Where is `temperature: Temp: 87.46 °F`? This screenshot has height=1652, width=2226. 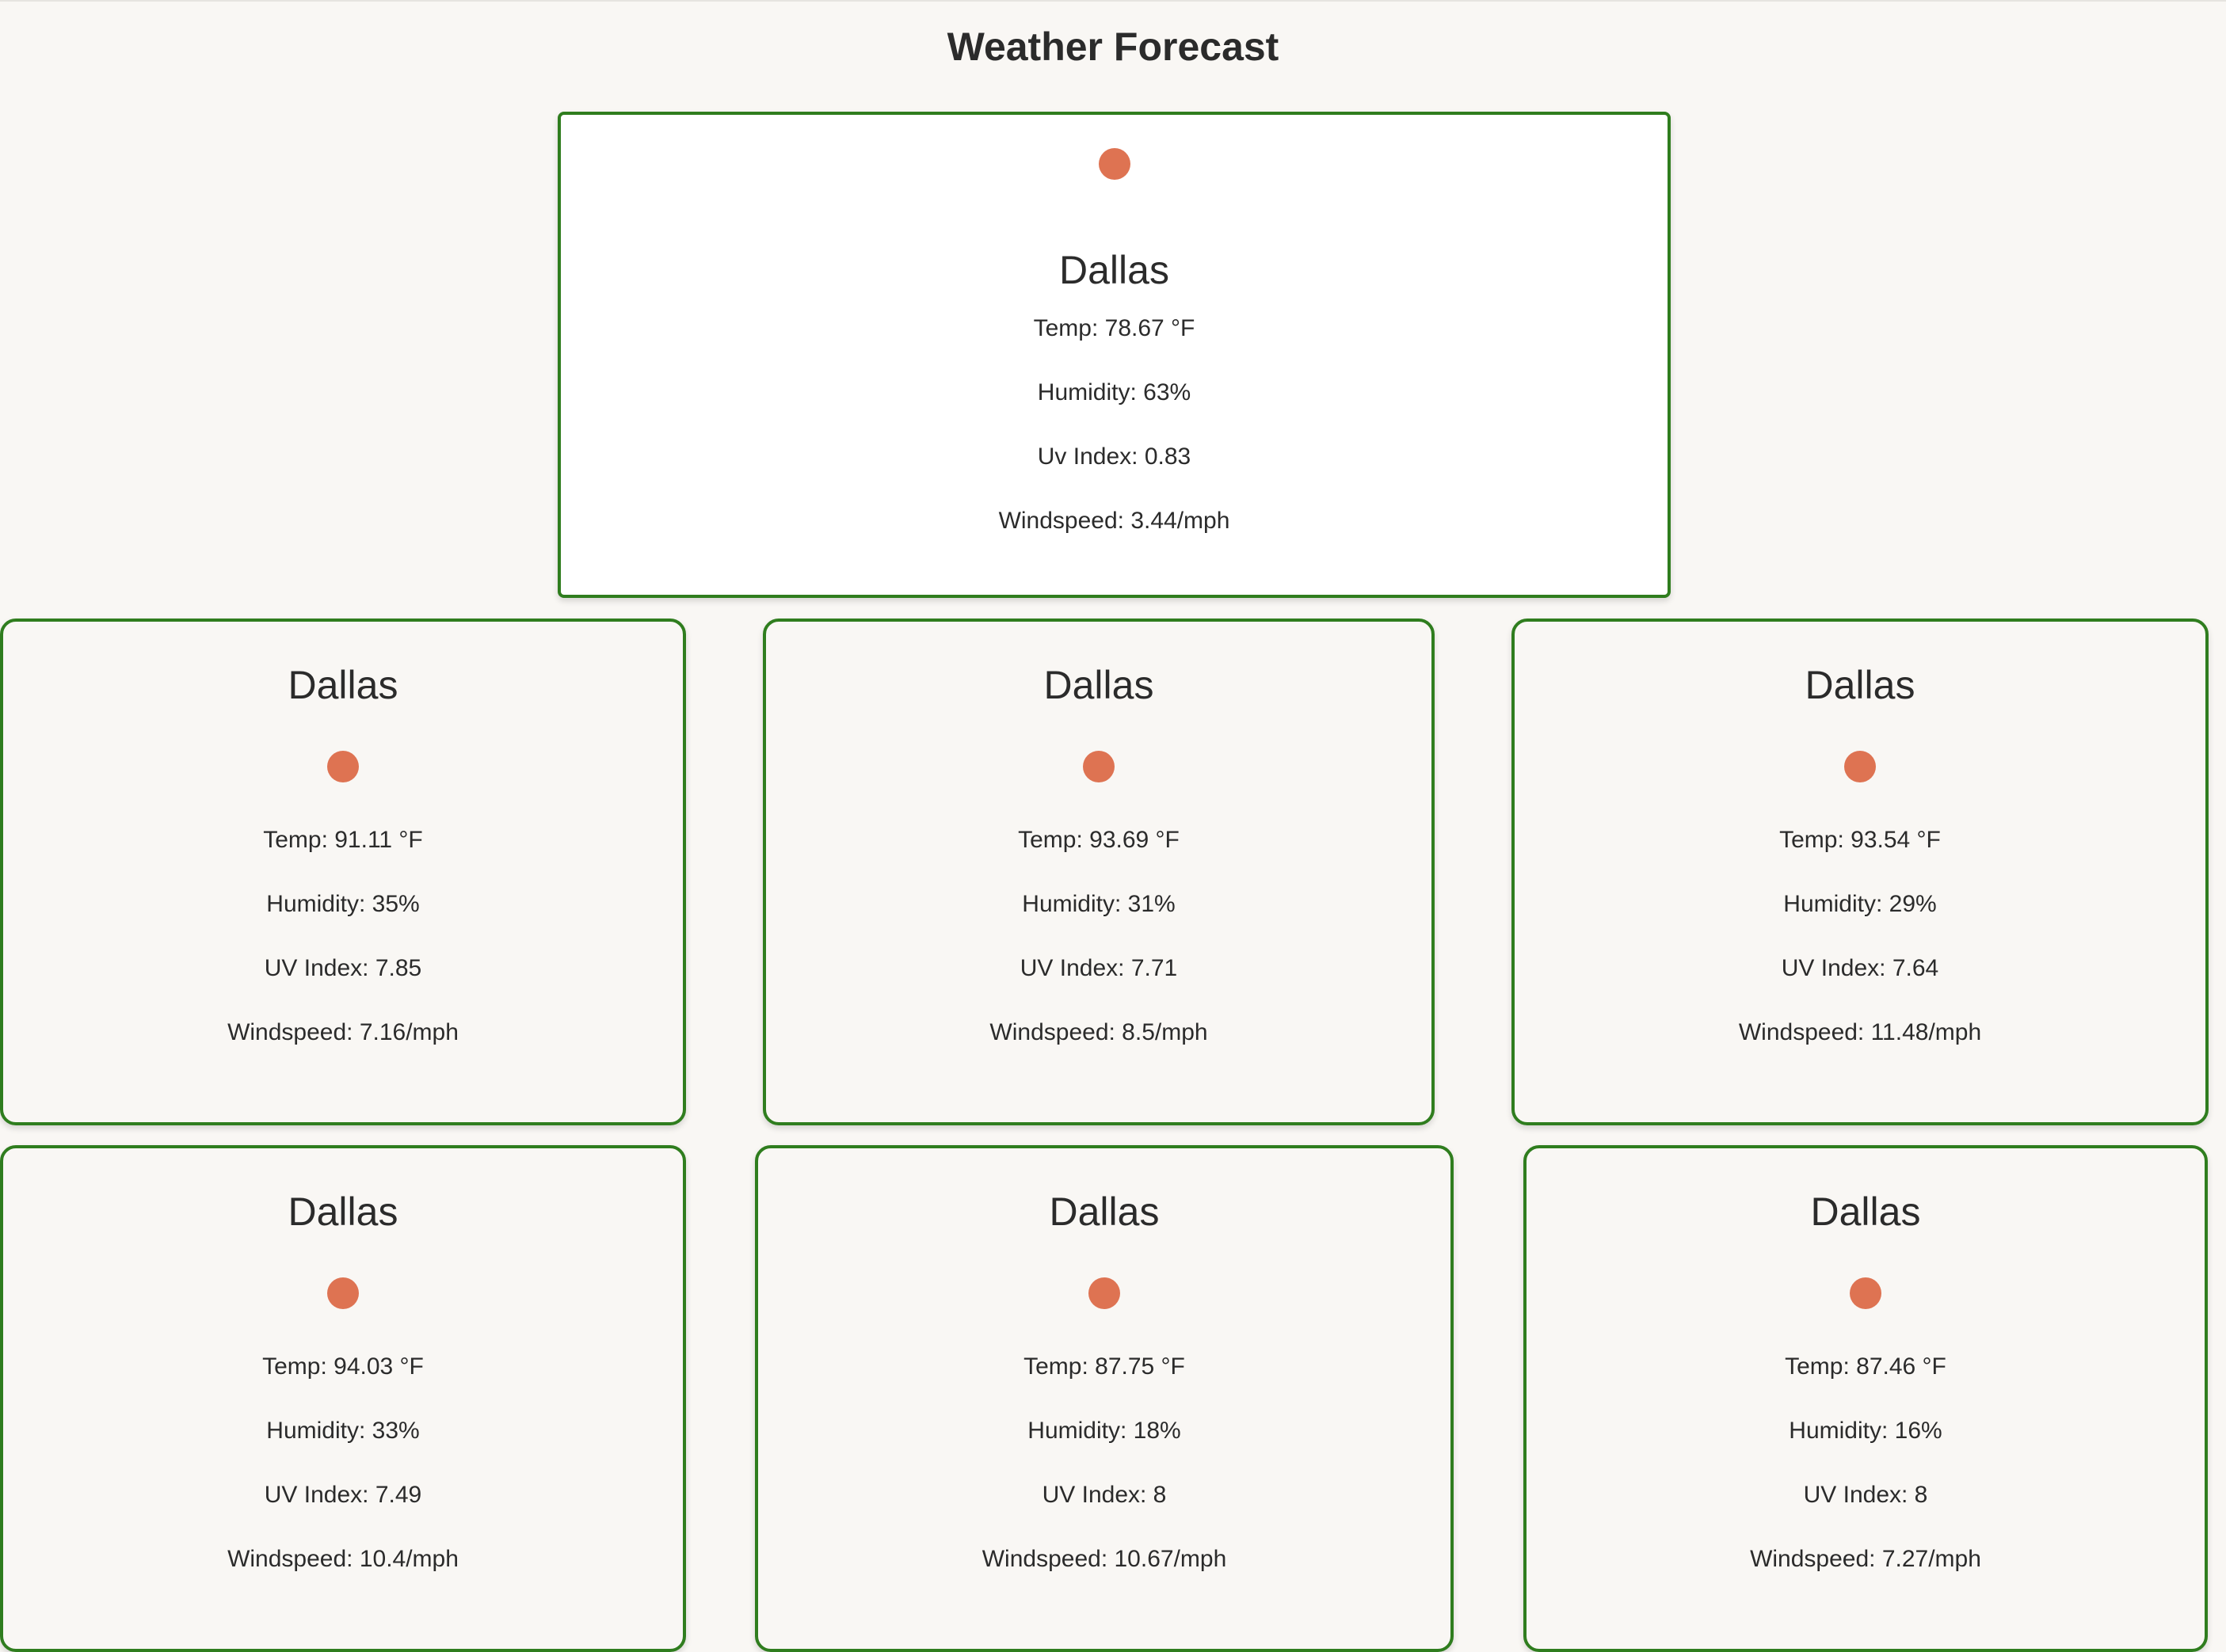 temperature: Temp: 87.46 °F is located at coordinates (1865, 1366).